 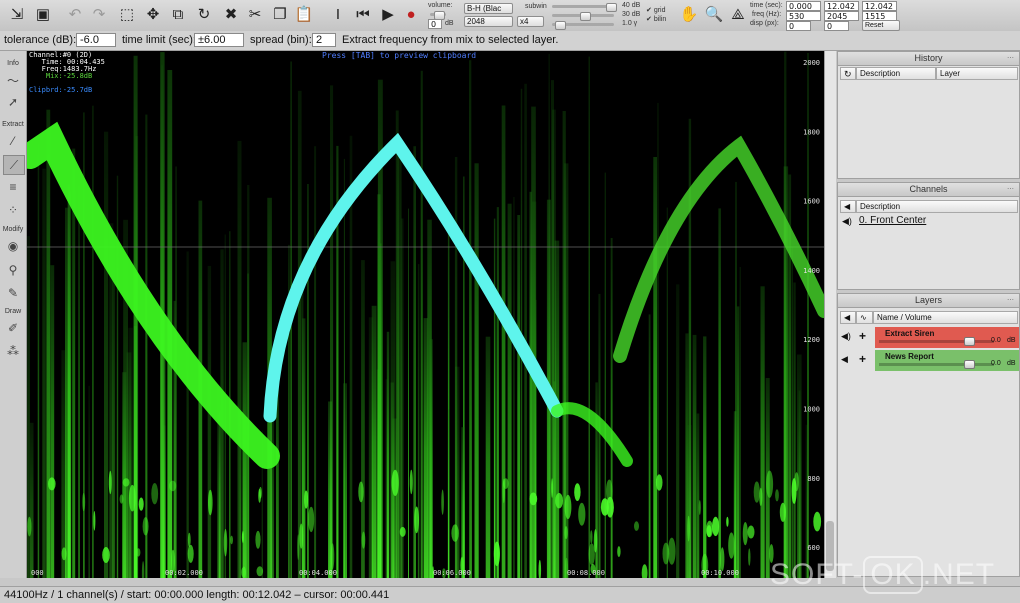 What do you see at coordinates (43, 14) in the screenshot?
I see `save-icon: ▣` at bounding box center [43, 14].